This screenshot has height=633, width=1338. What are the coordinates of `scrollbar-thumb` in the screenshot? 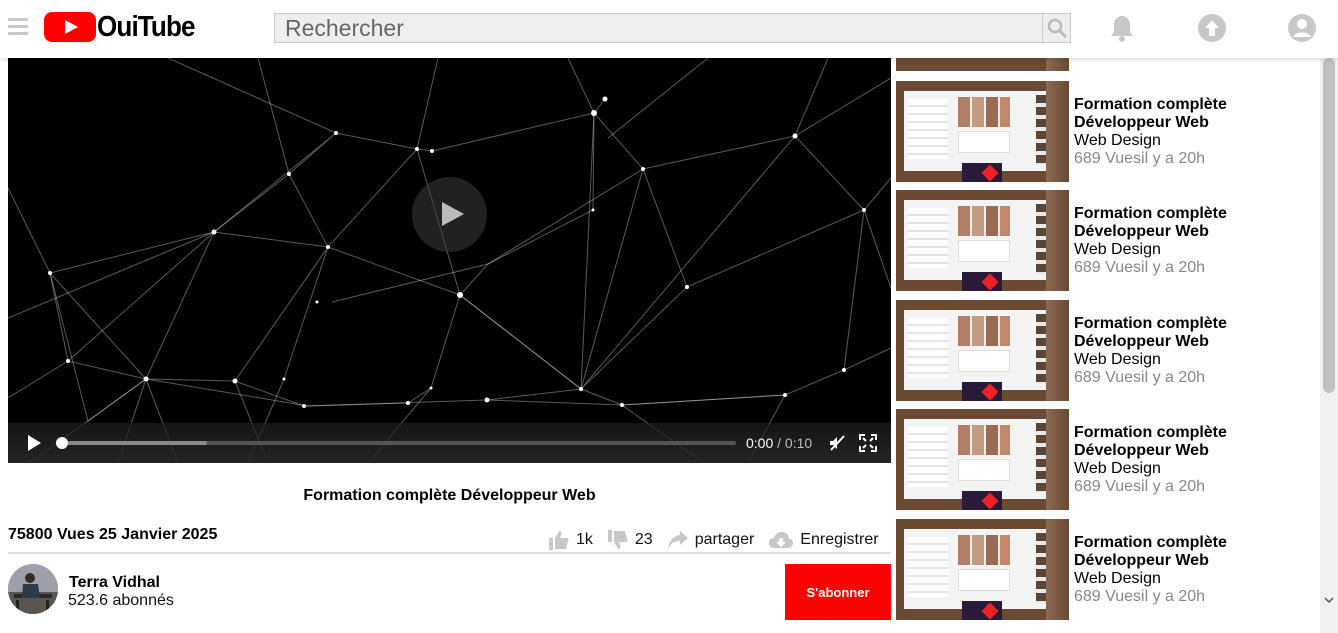 It's located at (1329, 225).